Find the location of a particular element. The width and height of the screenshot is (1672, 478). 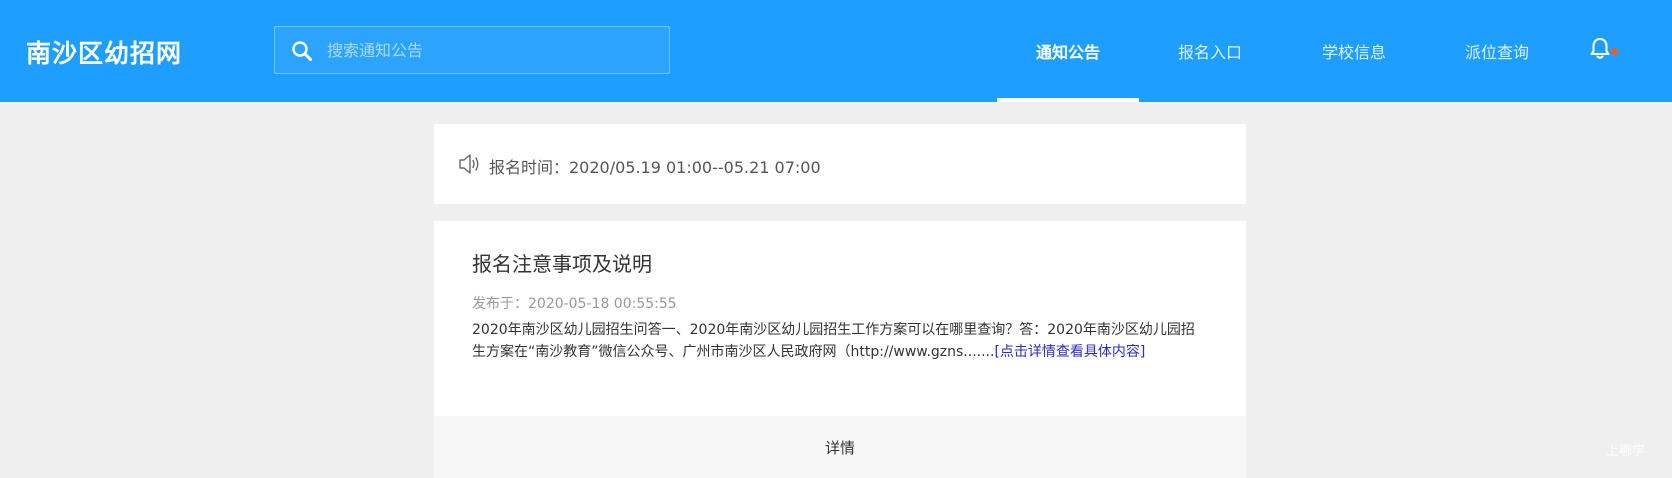

registration-time-text: 报名时间：2020/05.19 01:00--05.21 07:00 is located at coordinates (655, 167).